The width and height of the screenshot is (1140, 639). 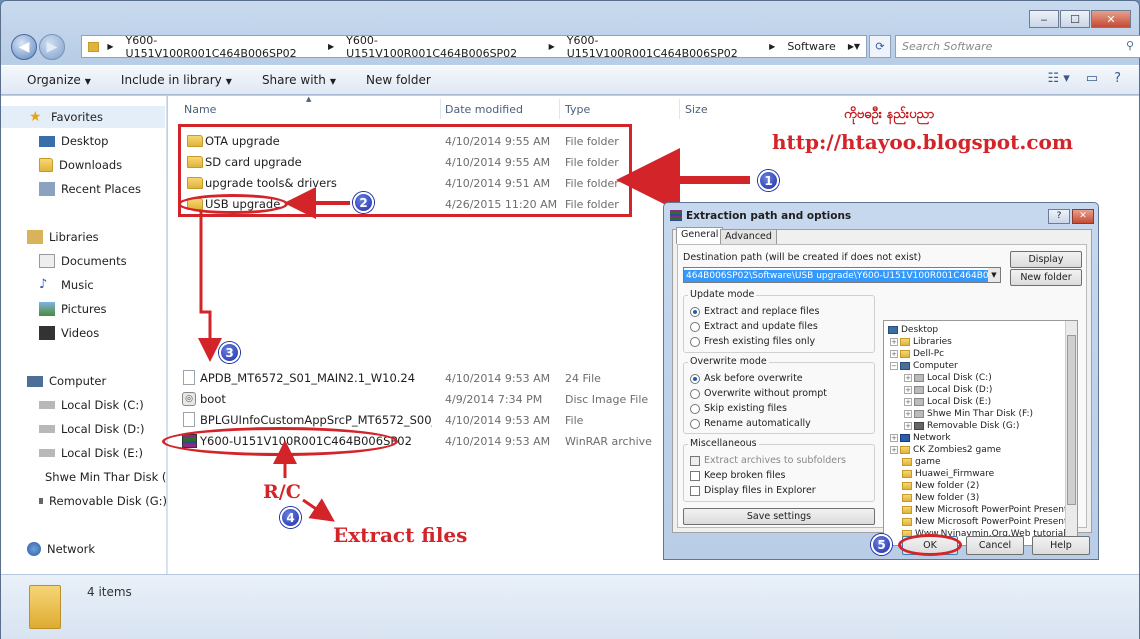 I want to click on scrollbar-thumb, so click(x=1071, y=420).